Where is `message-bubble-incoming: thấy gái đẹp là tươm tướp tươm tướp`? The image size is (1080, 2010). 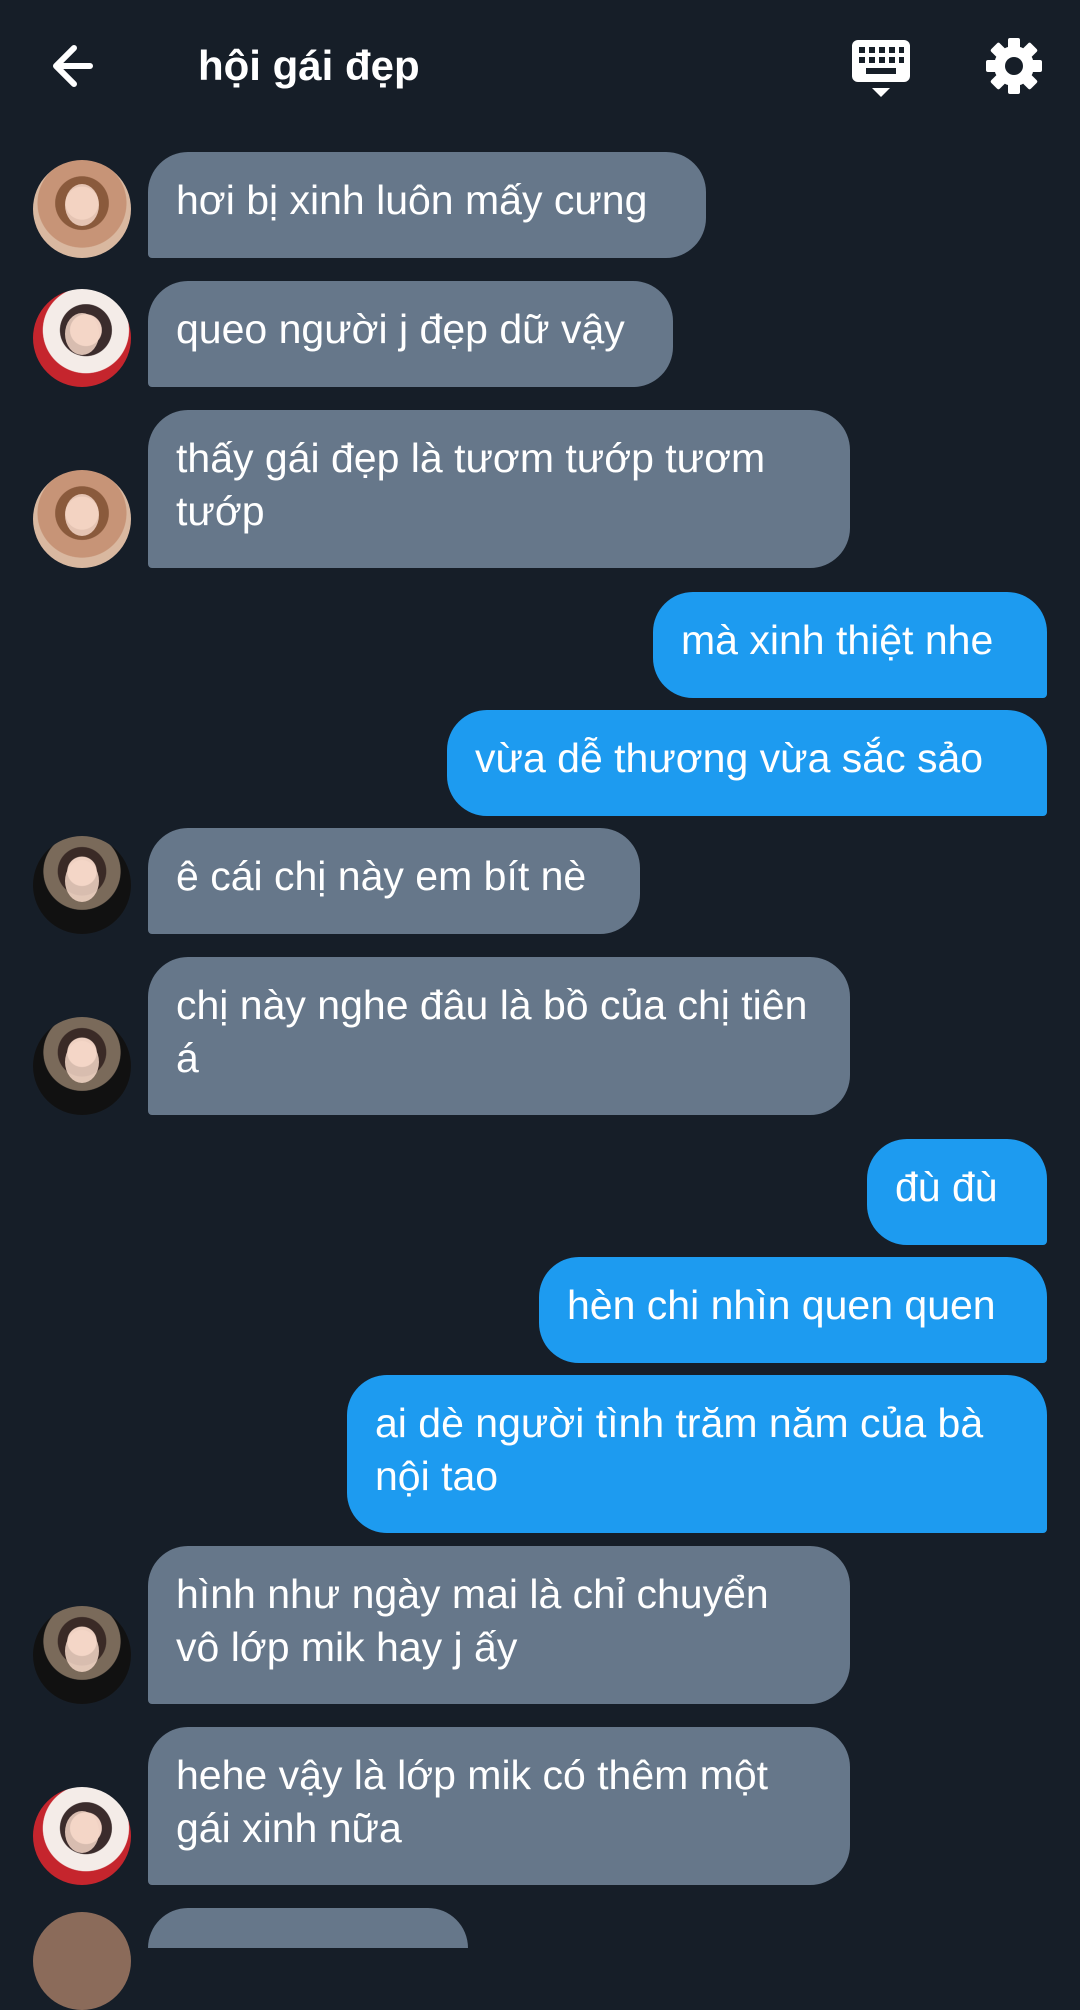
message-bubble-incoming: thấy gái đẹp là tươm tướp tươm tướp is located at coordinates (499, 489).